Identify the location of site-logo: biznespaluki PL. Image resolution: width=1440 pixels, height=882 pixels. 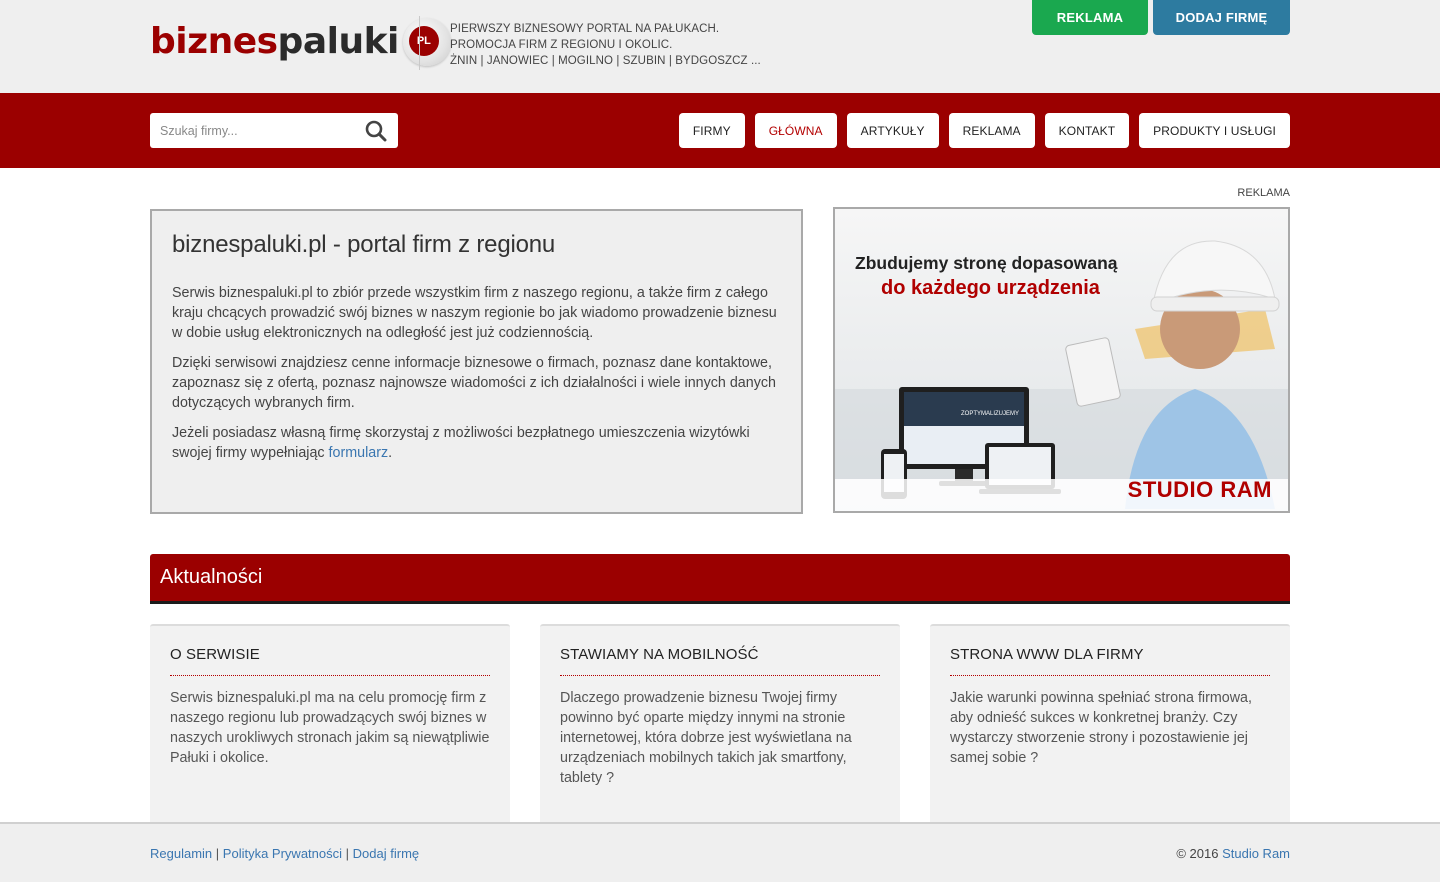
(300, 42).